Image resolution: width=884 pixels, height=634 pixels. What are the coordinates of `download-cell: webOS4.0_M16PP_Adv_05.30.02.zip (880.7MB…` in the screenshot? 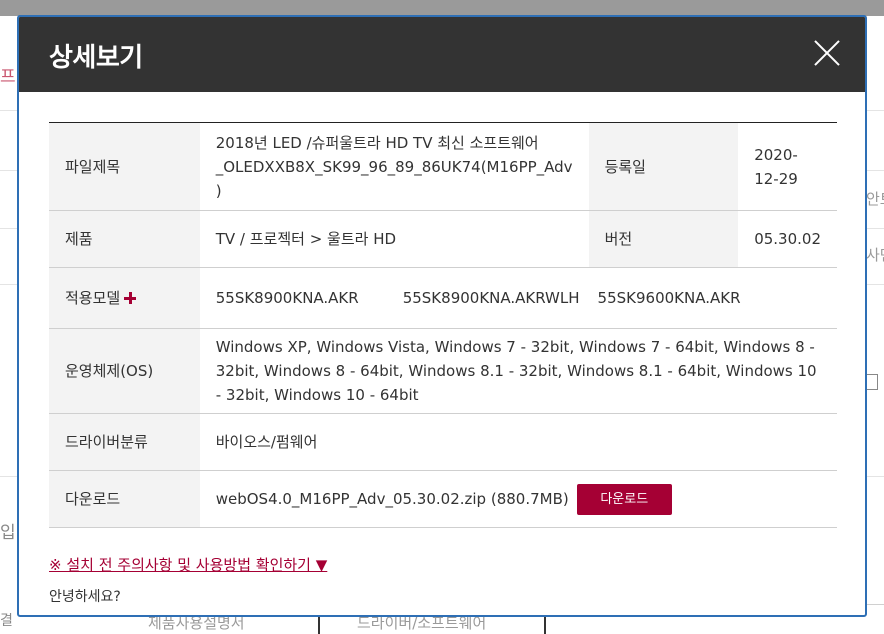 It's located at (518, 499).